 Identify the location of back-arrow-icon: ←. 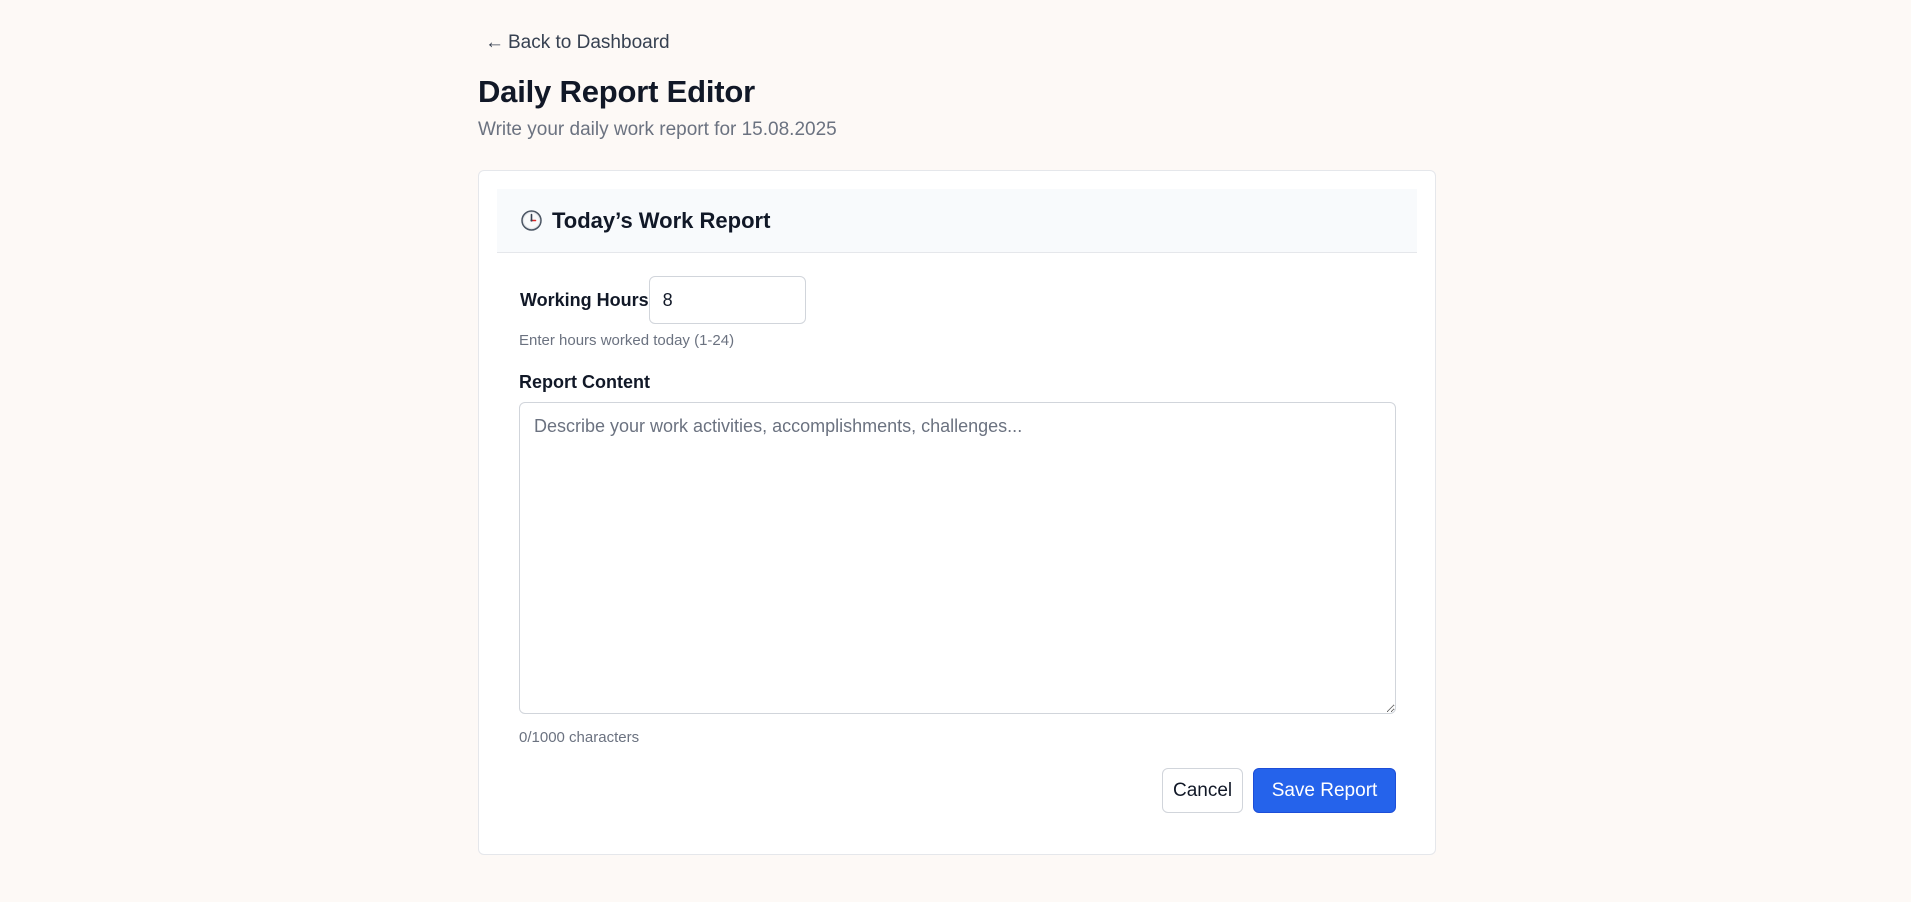
(494, 42).